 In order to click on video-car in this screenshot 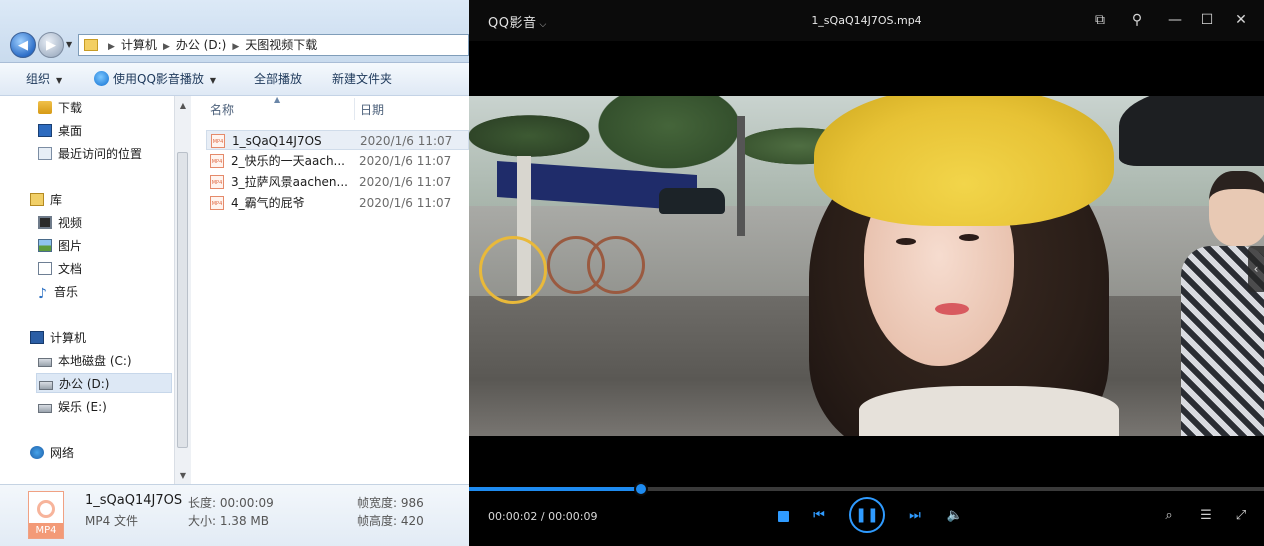, I will do `click(692, 201)`.